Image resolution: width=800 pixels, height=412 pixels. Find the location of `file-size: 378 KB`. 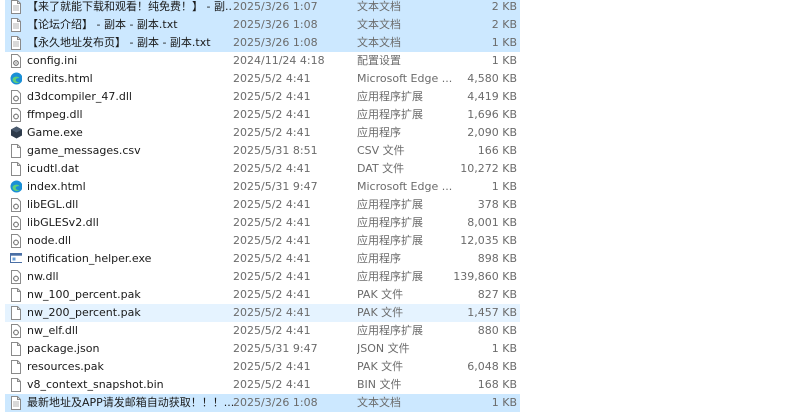

file-size: 378 KB is located at coordinates (497, 204).